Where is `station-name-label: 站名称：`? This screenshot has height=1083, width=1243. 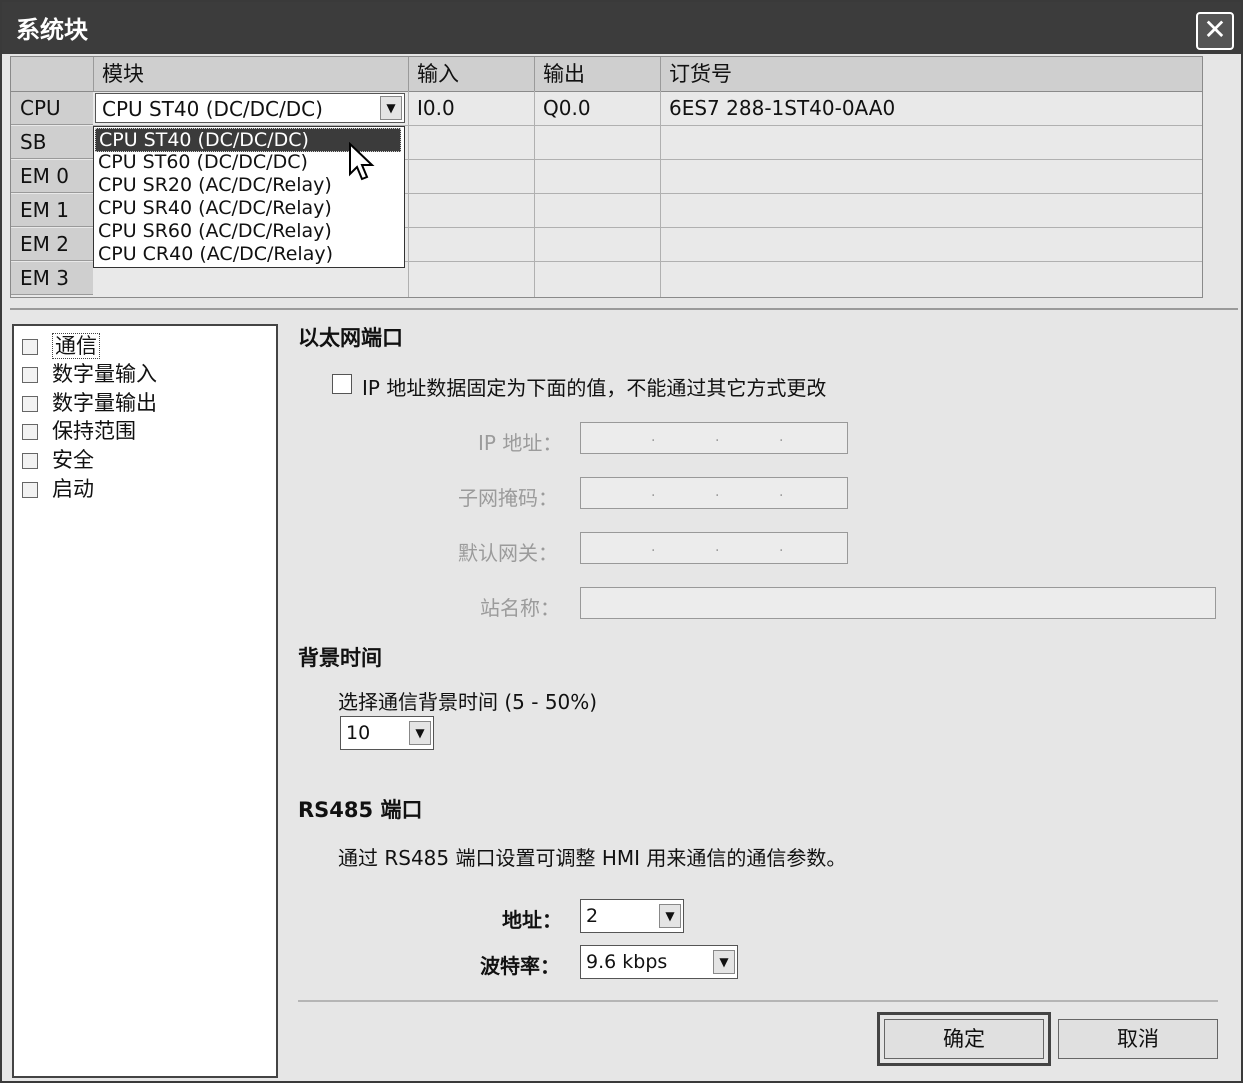
station-name-label: 站名称： is located at coordinates (520, 608).